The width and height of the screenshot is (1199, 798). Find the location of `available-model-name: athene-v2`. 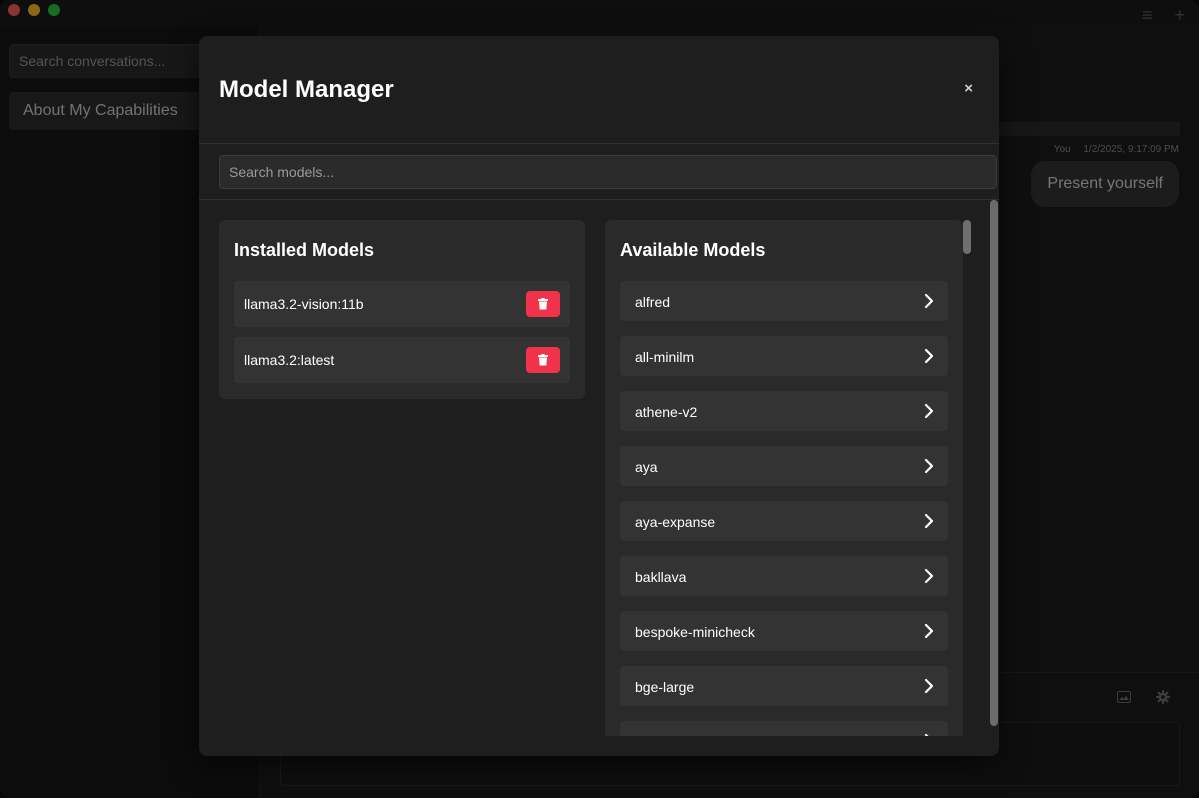

available-model-name: athene-v2 is located at coordinates (666, 412).